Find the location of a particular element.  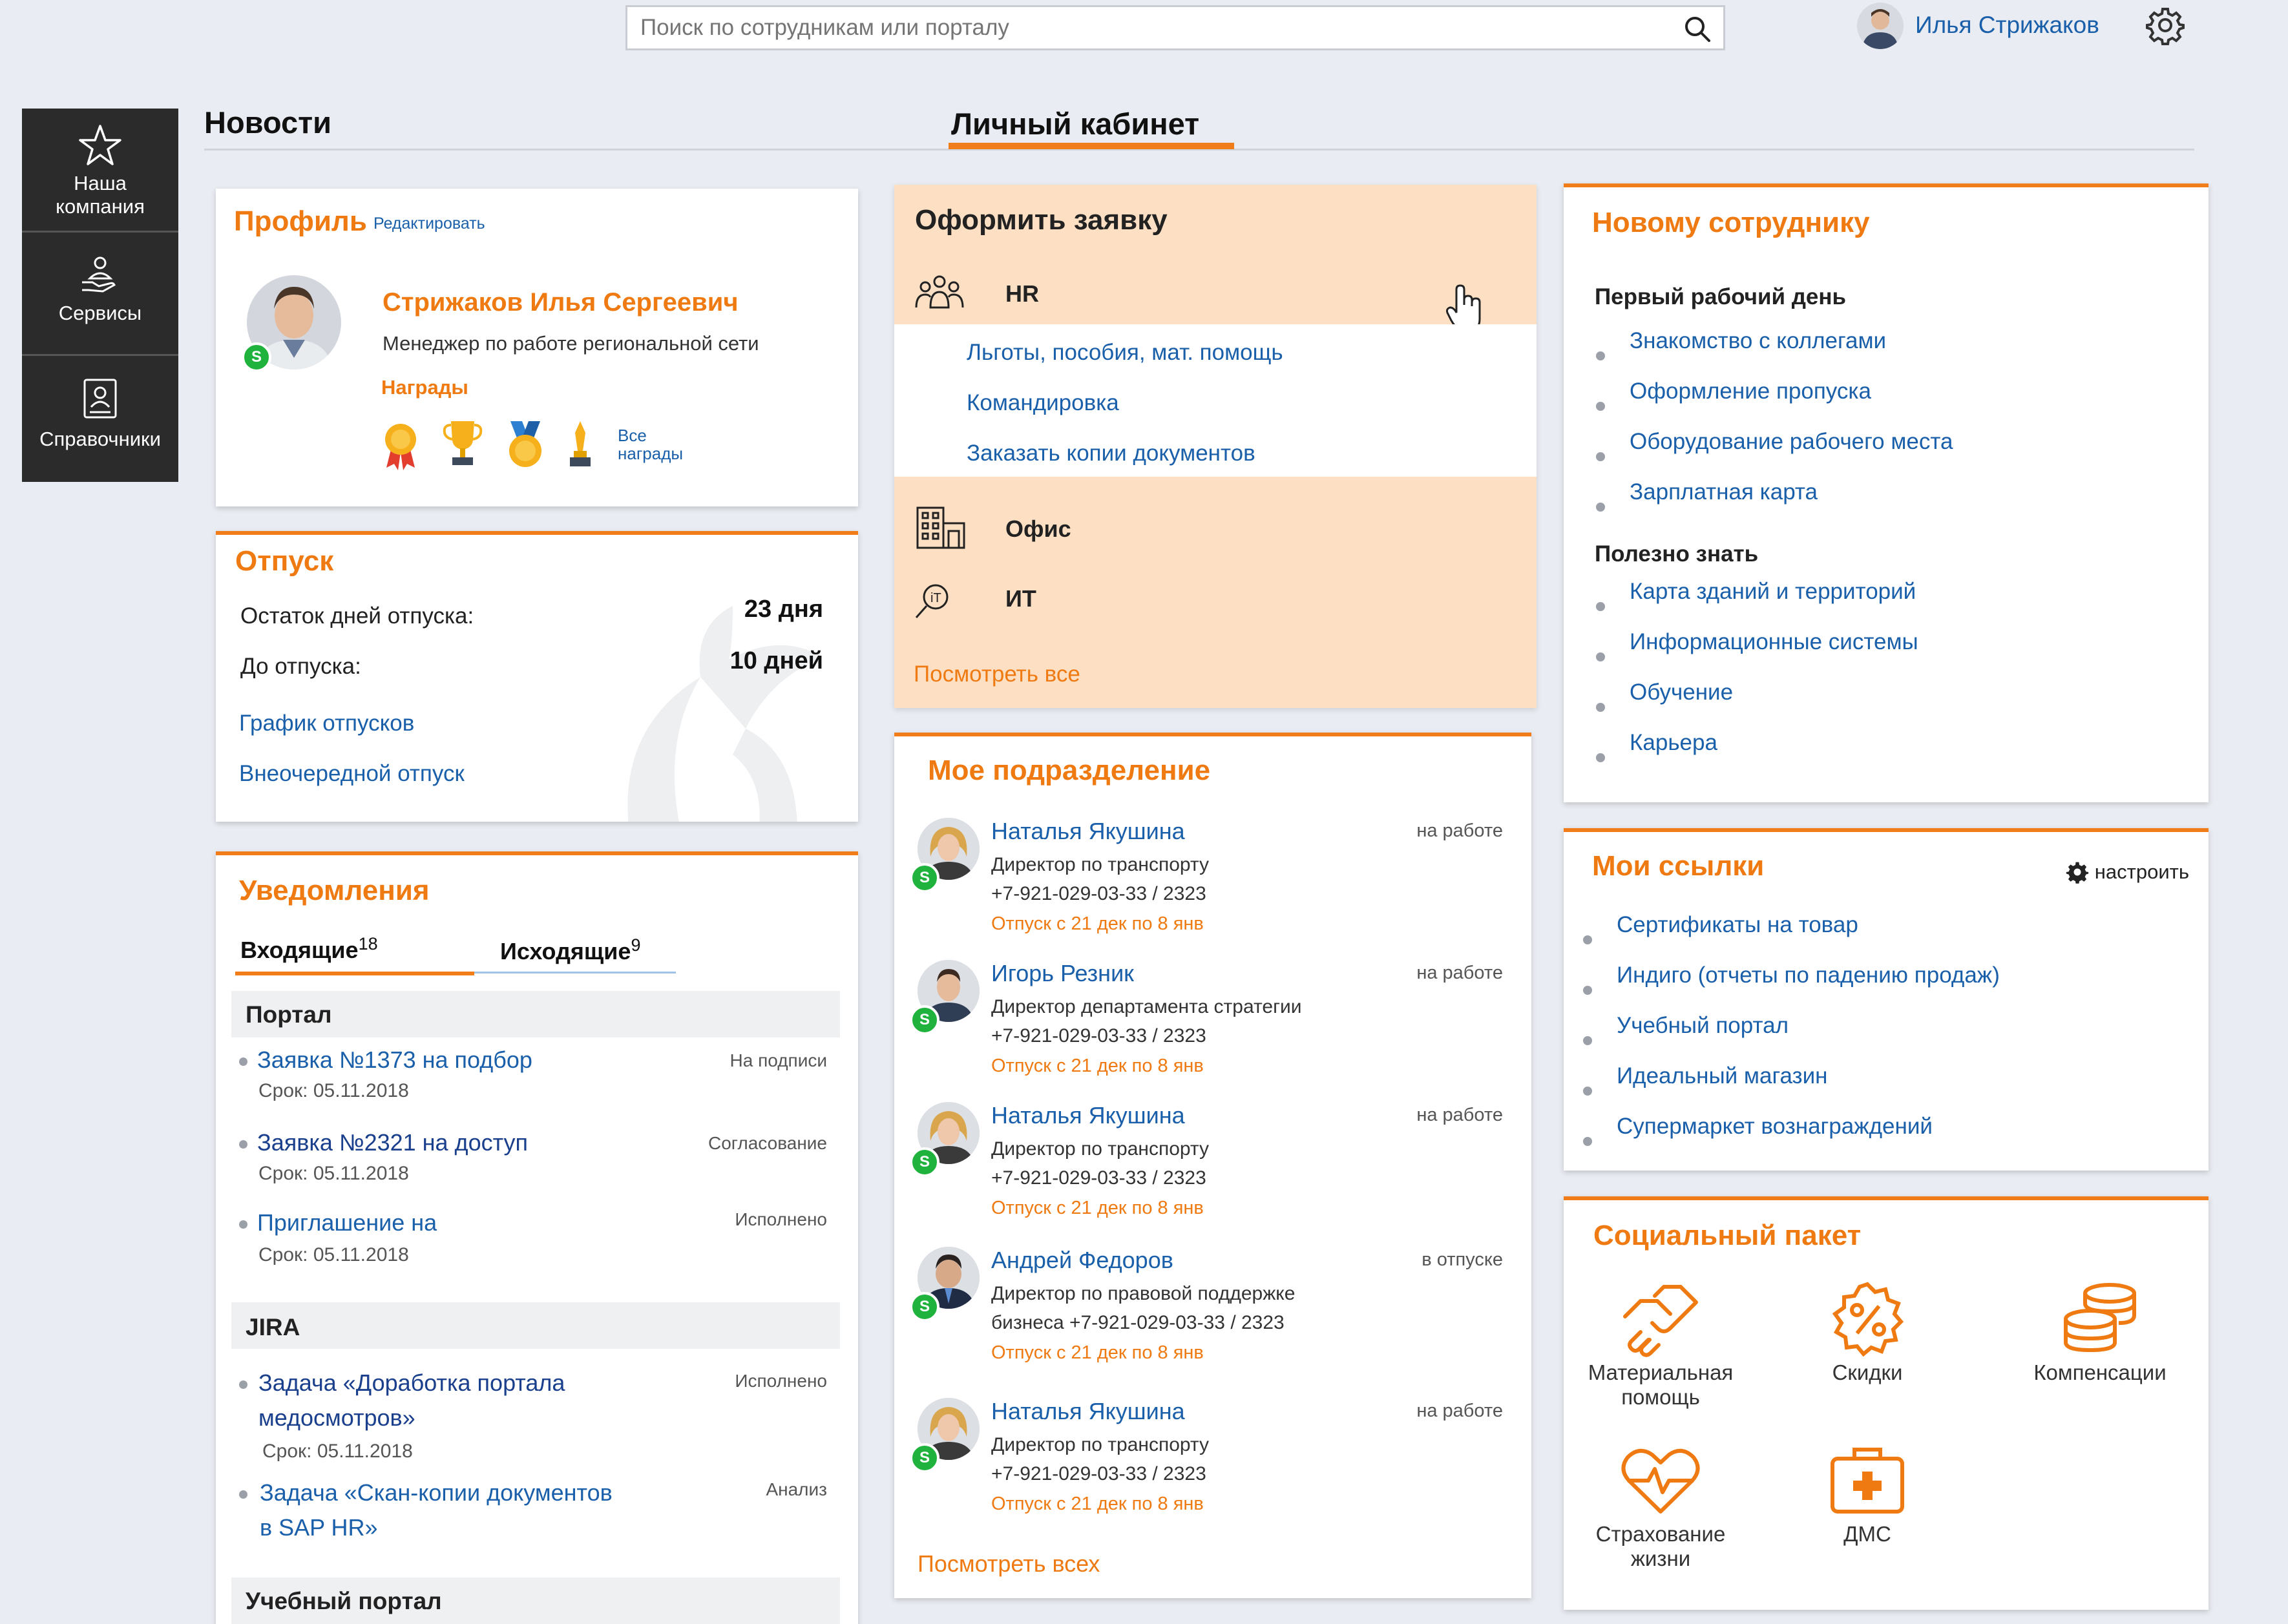

edit-profile-link: Редактировать is located at coordinates (429, 223).